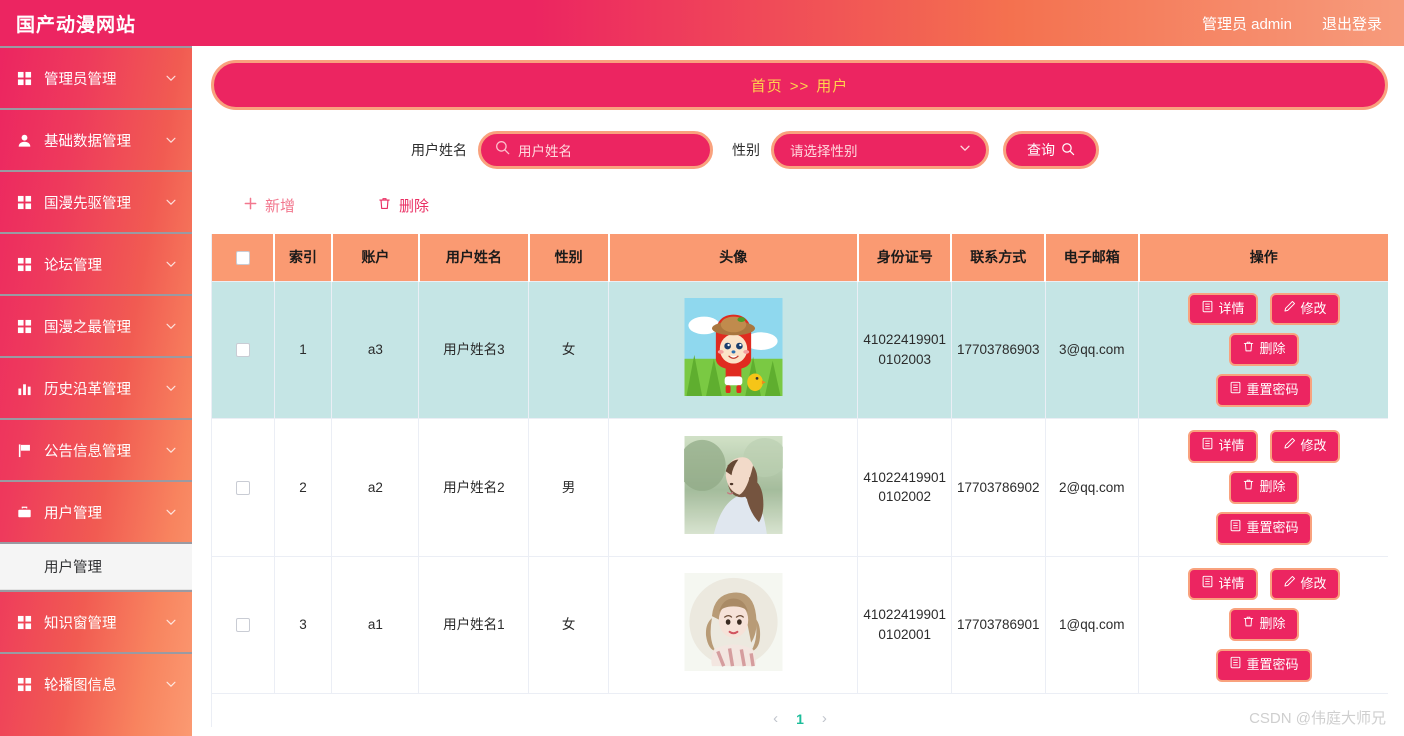 The image size is (1404, 736). Describe the element at coordinates (746, 150) in the screenshot. I see `search-gender-label: 性别` at that location.